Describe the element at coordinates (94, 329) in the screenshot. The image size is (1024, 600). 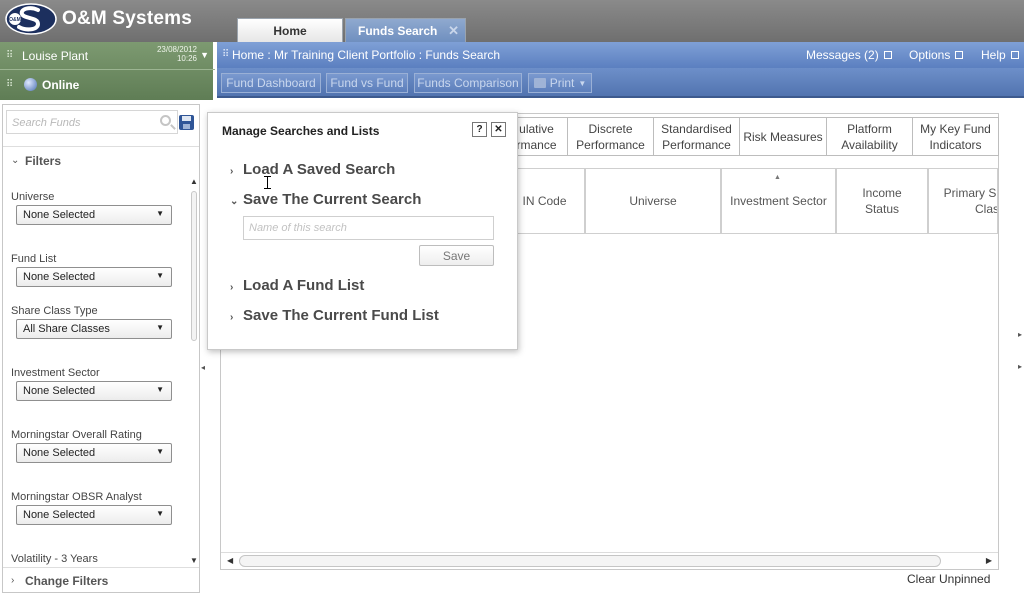
I see `share-class-type-select: All Share Classes ▼` at that location.